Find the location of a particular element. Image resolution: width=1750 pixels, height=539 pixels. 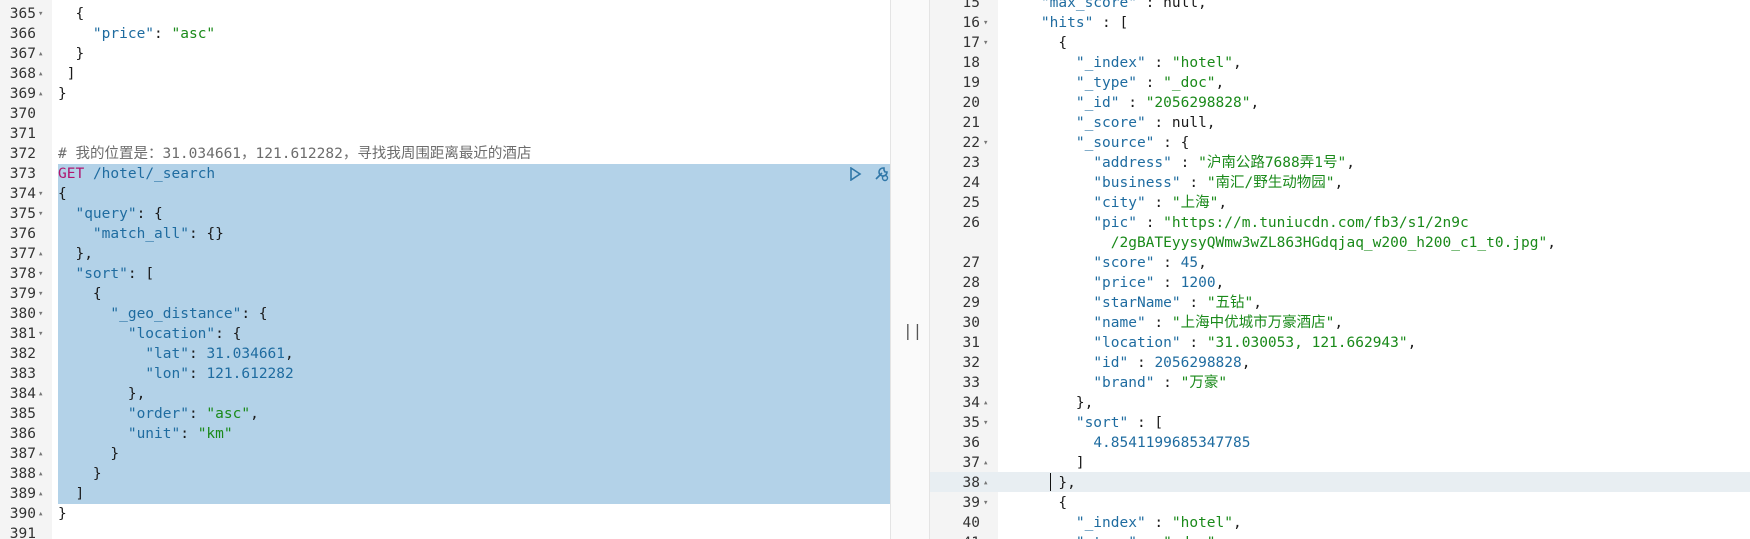

code-line: 388 ▴ } is located at coordinates (445, 474).